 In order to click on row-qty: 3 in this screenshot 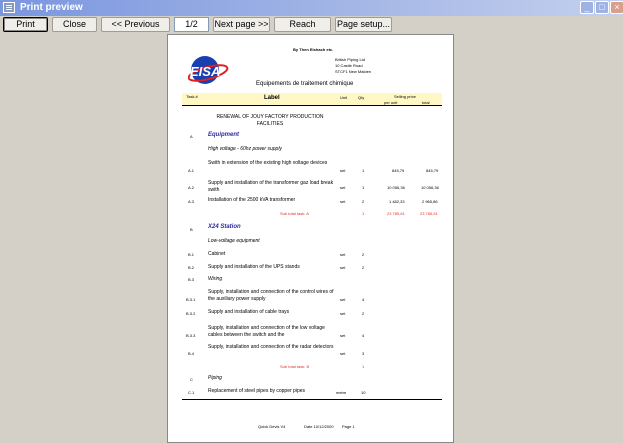, I will do `click(363, 353)`.